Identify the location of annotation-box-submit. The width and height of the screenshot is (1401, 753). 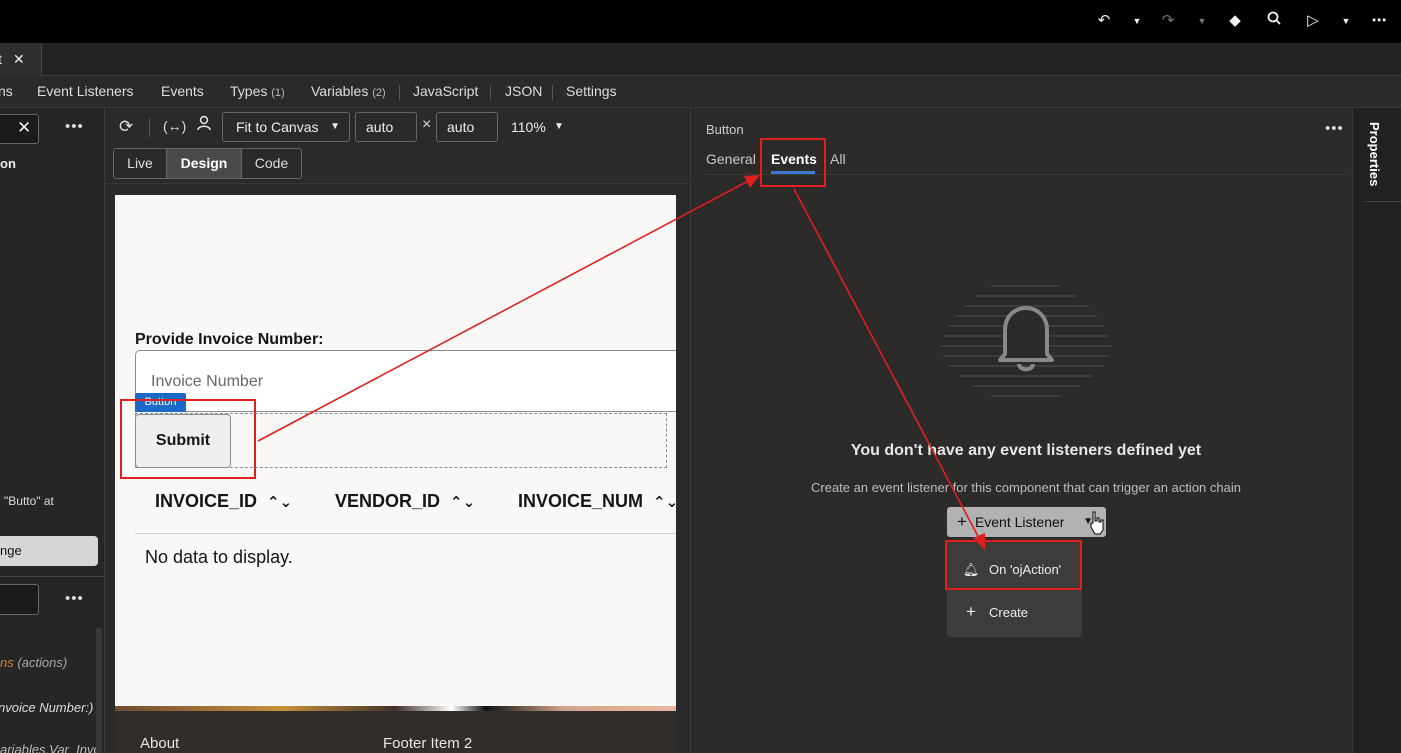
(188, 439).